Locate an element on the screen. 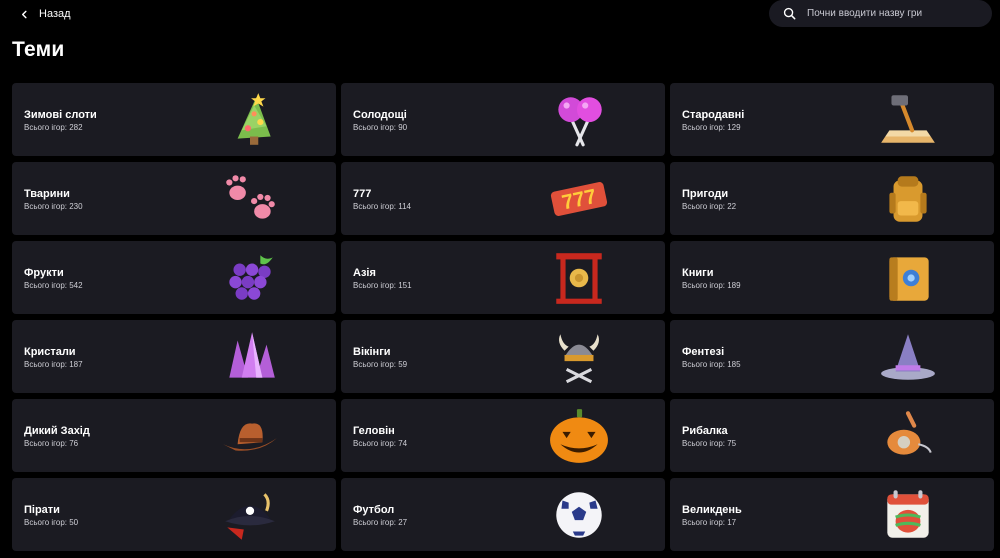 The width and height of the screenshot is (1000, 558). theme-count: Всього ігор: 76 is located at coordinates (51, 443).